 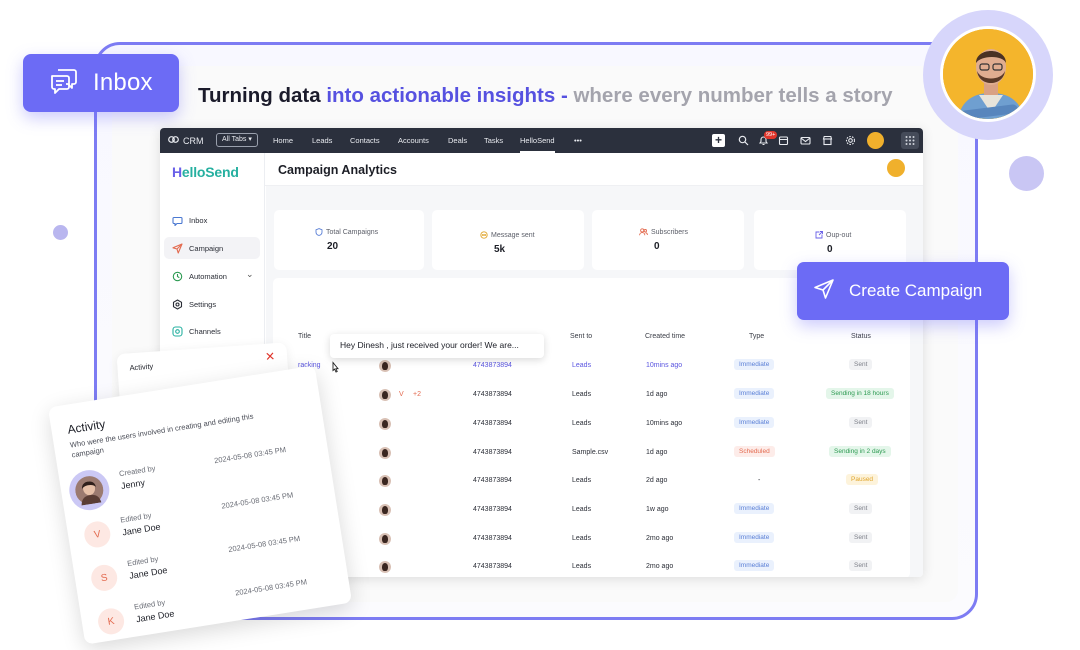 I want to click on sidebar-item-label: Inbox, so click(x=198, y=220).